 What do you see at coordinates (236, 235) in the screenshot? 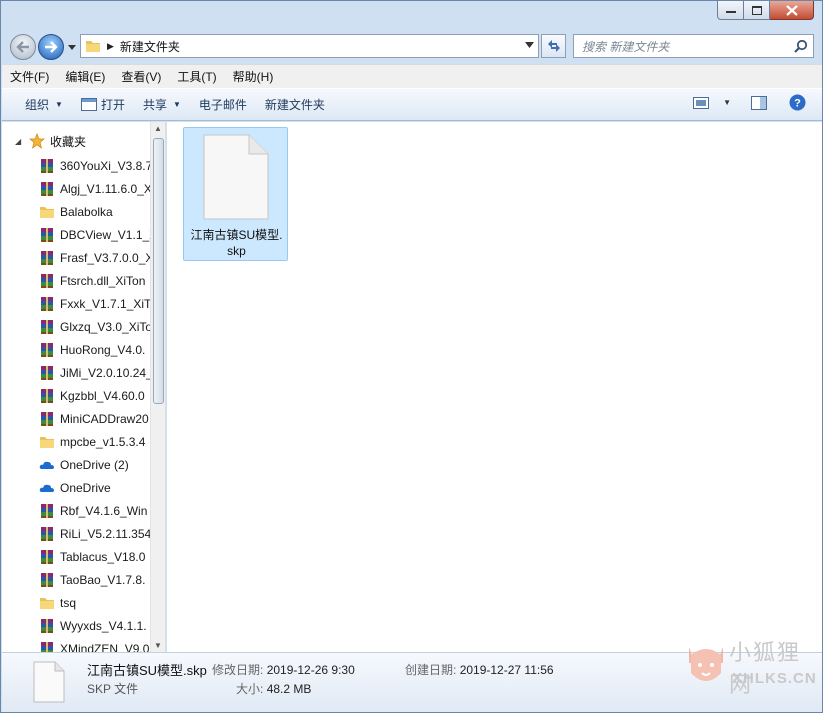
I see `file-name-line: 江南古镇SU模型.` at bounding box center [236, 235].